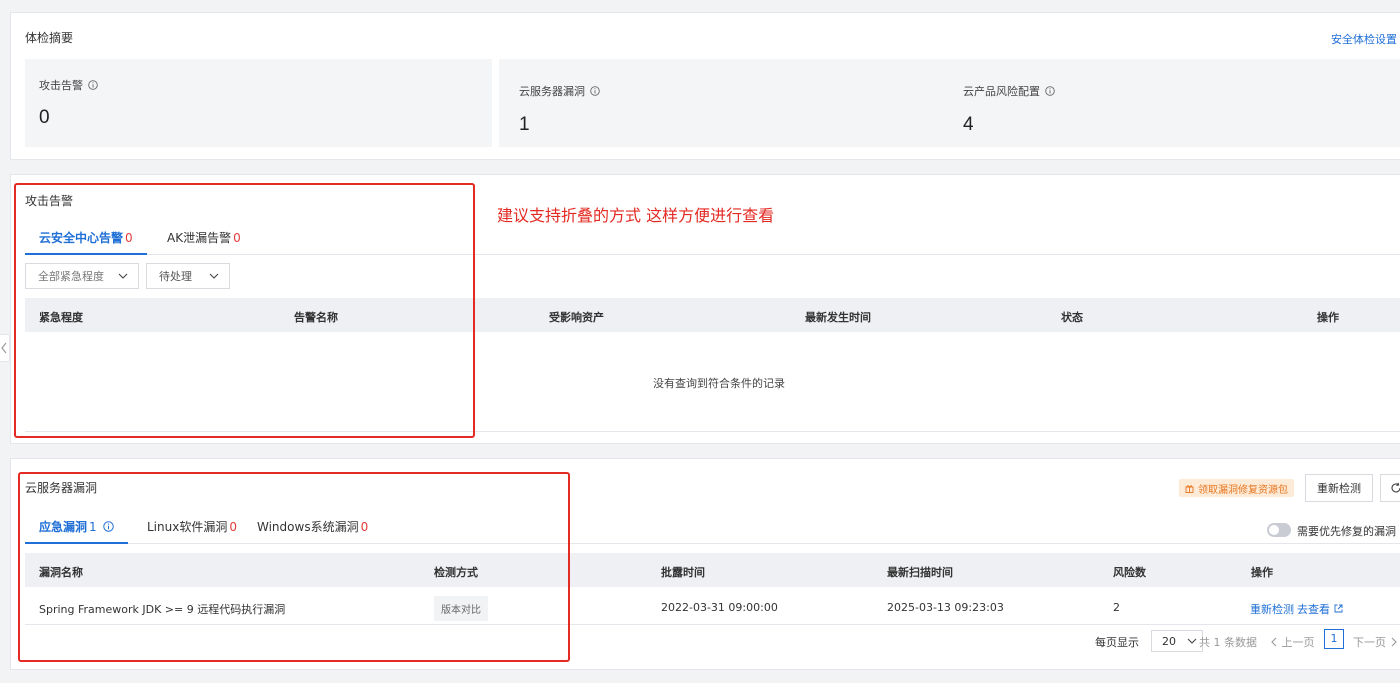 The height and width of the screenshot is (683, 1400). I want to click on metric-label-cloud-risk: 云产品风险配置, so click(1009, 91).